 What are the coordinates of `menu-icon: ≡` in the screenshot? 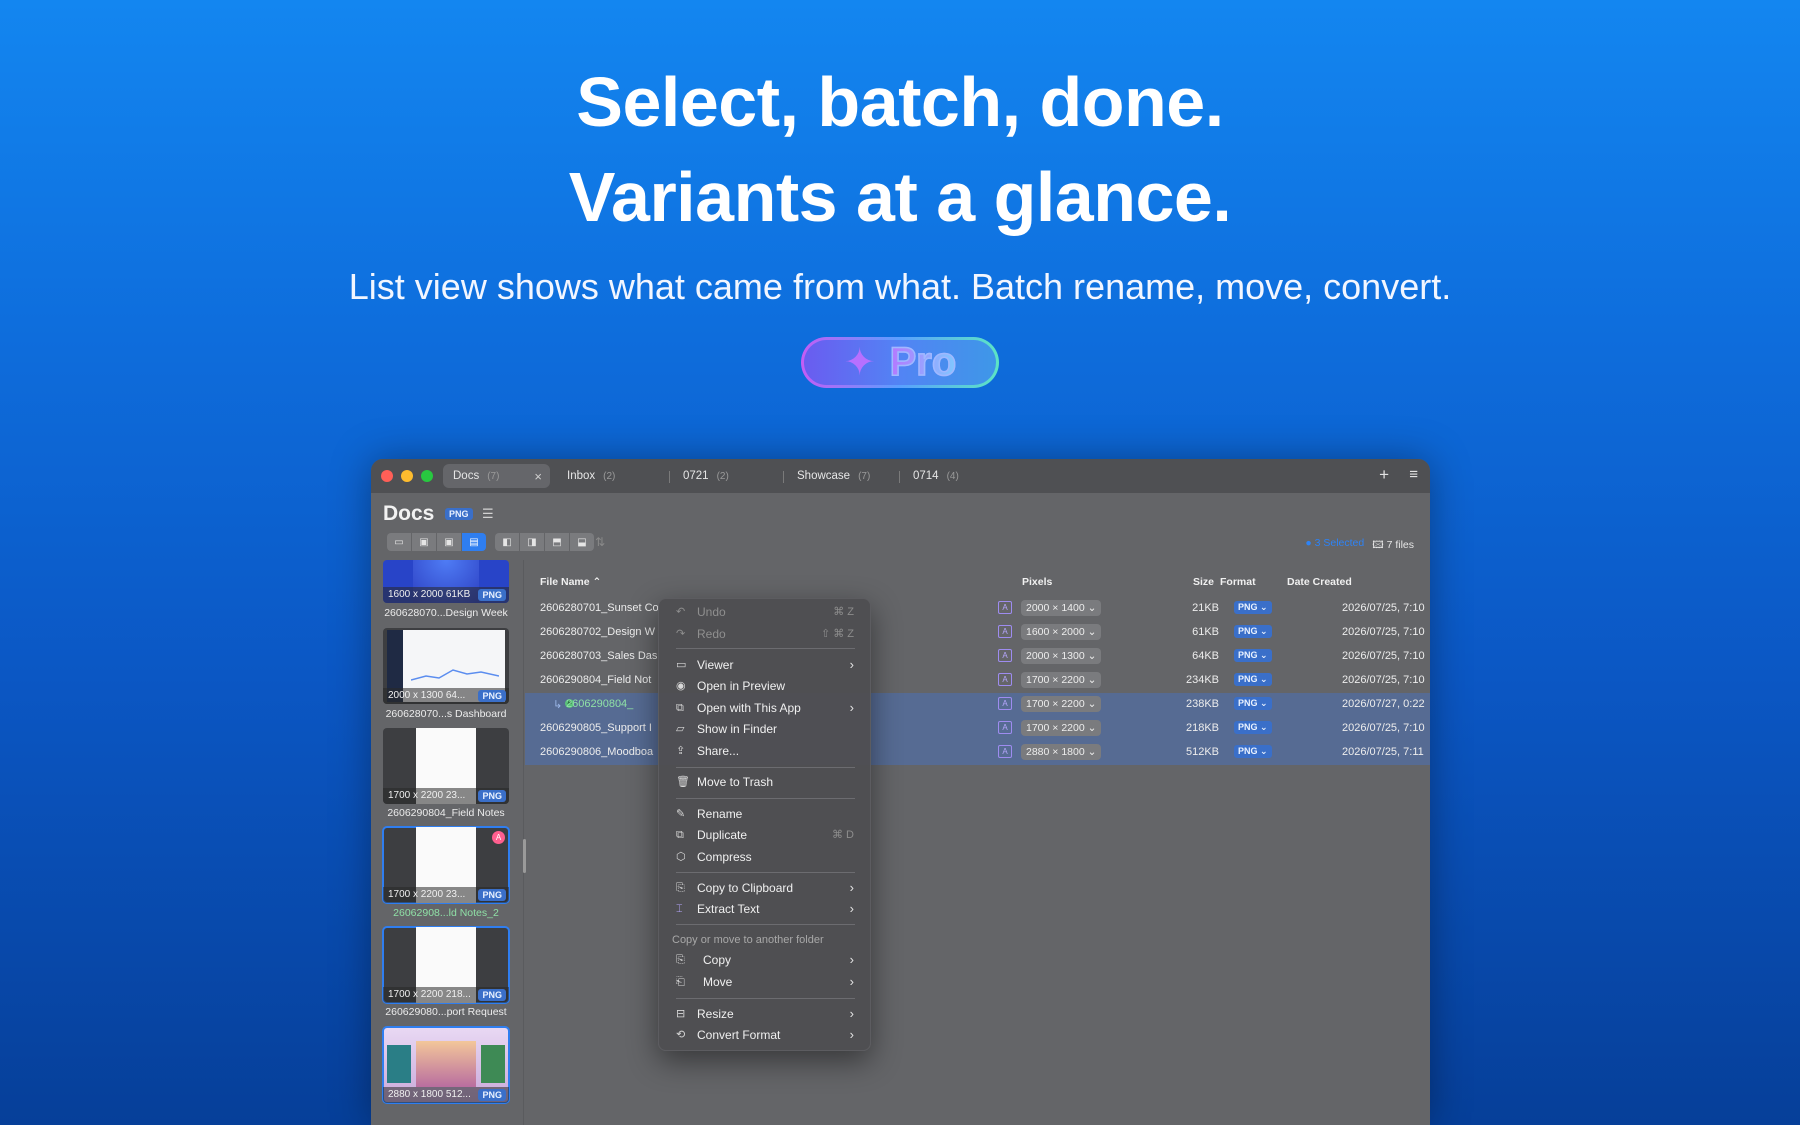 It's located at (1413, 474).